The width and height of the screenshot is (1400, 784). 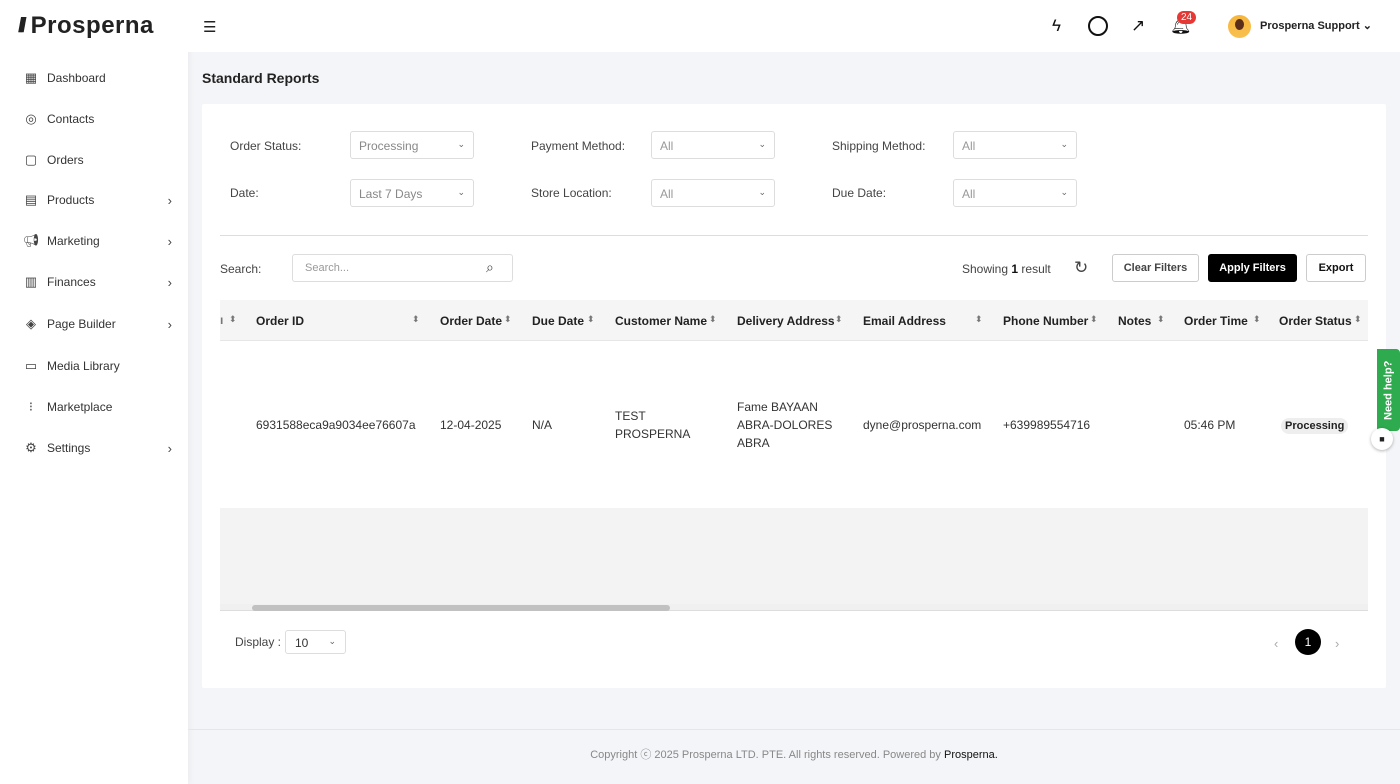 What do you see at coordinates (471, 321) in the screenshot?
I see `column-header-order-date: Order Date` at bounding box center [471, 321].